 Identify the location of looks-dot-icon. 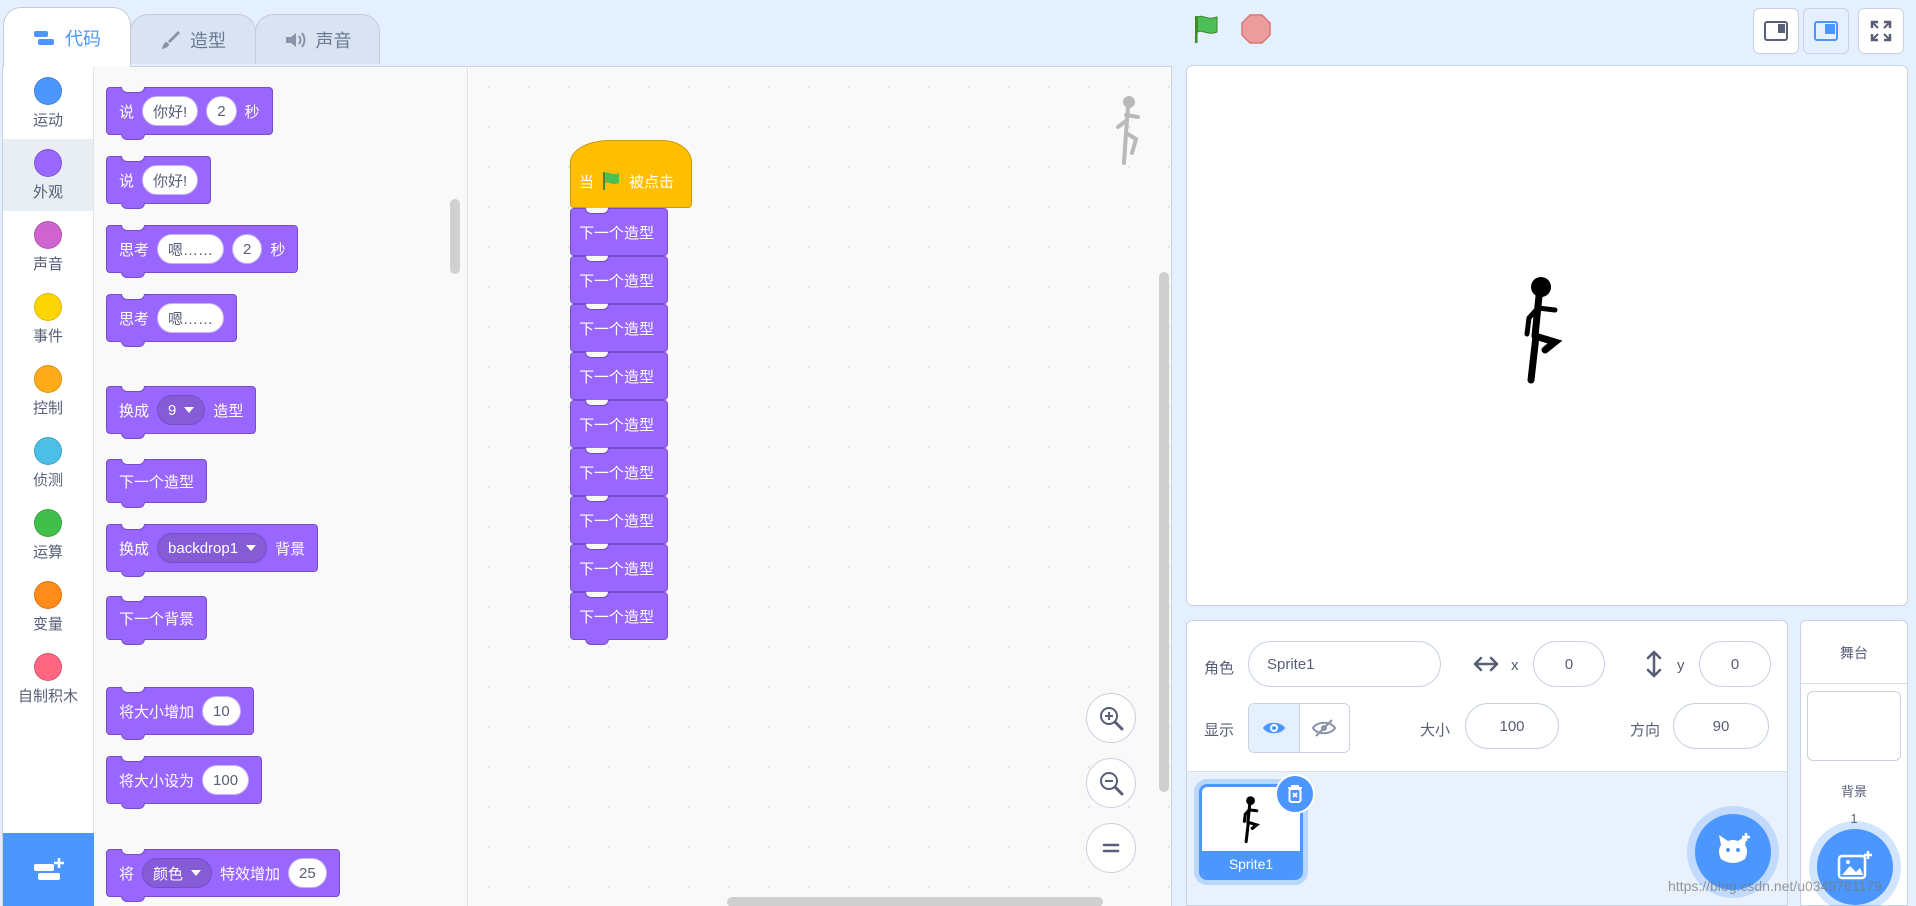
(48, 162).